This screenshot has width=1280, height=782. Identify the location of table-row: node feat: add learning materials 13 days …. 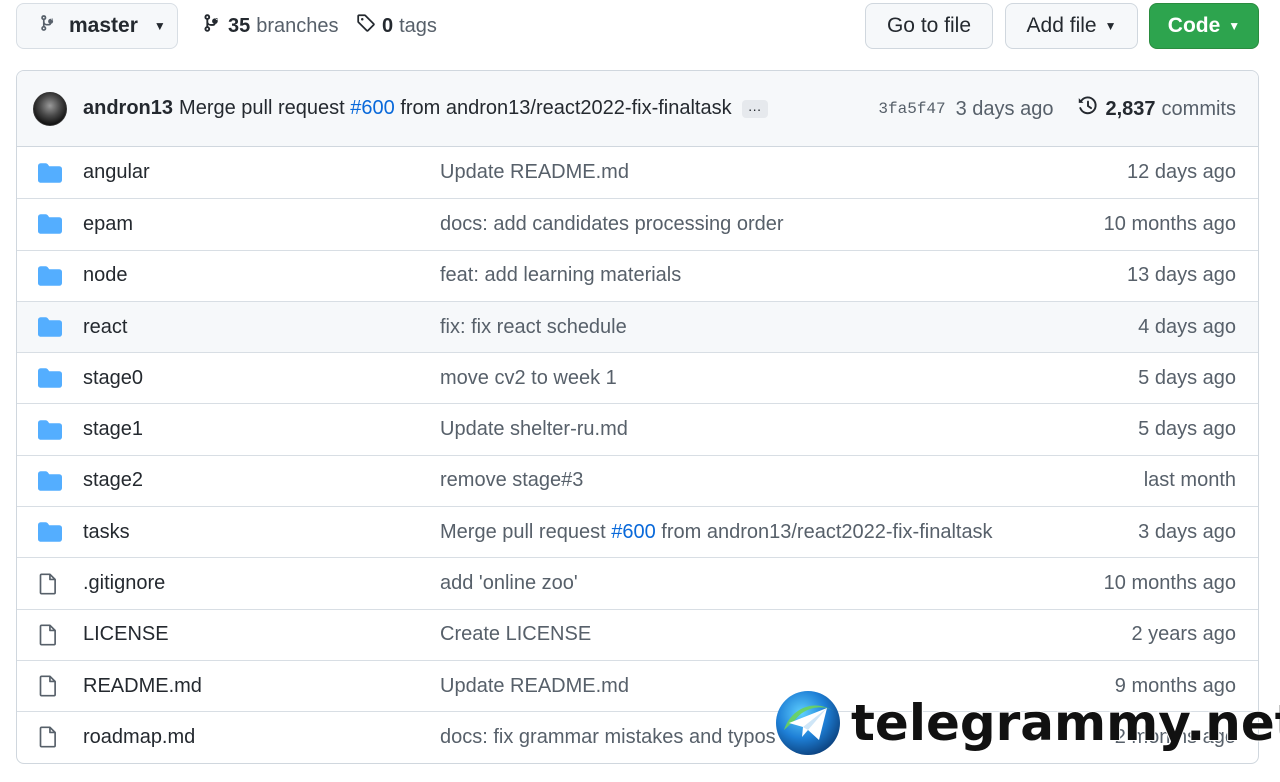
(637, 275).